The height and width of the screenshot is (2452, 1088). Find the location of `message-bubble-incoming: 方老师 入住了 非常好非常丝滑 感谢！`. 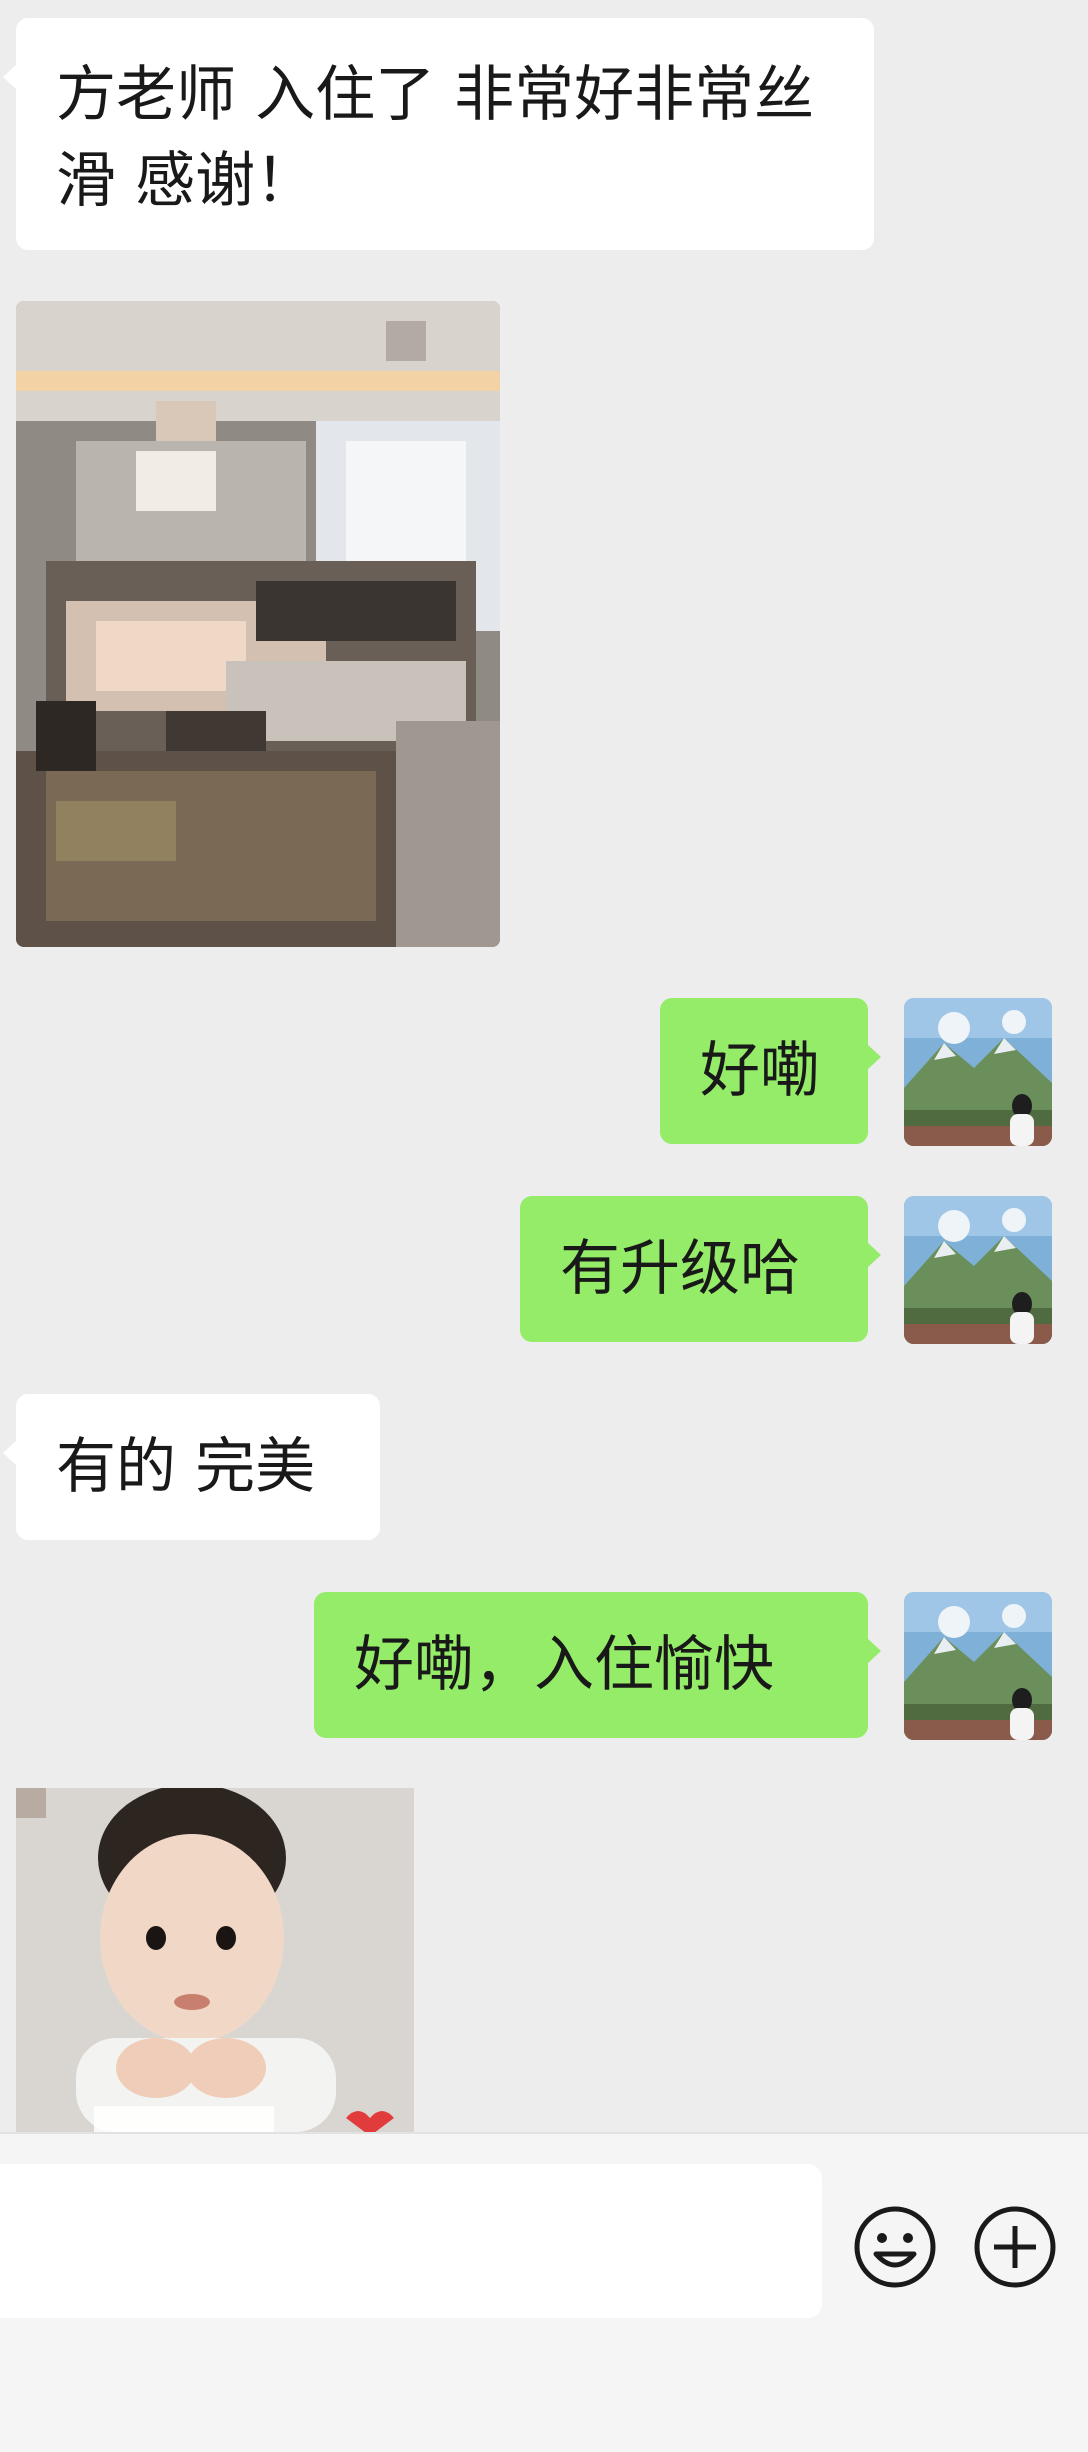

message-bubble-incoming: 方老师 入住了 非常好非常丝滑 感谢！ is located at coordinates (438, 134).